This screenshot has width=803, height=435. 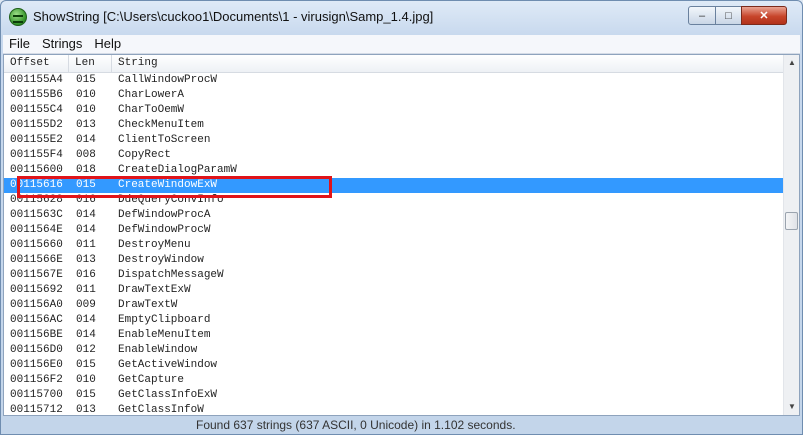 What do you see at coordinates (393, 95) in the screenshot?
I see `table-row: 001155B6 010 CharLowerA` at bounding box center [393, 95].